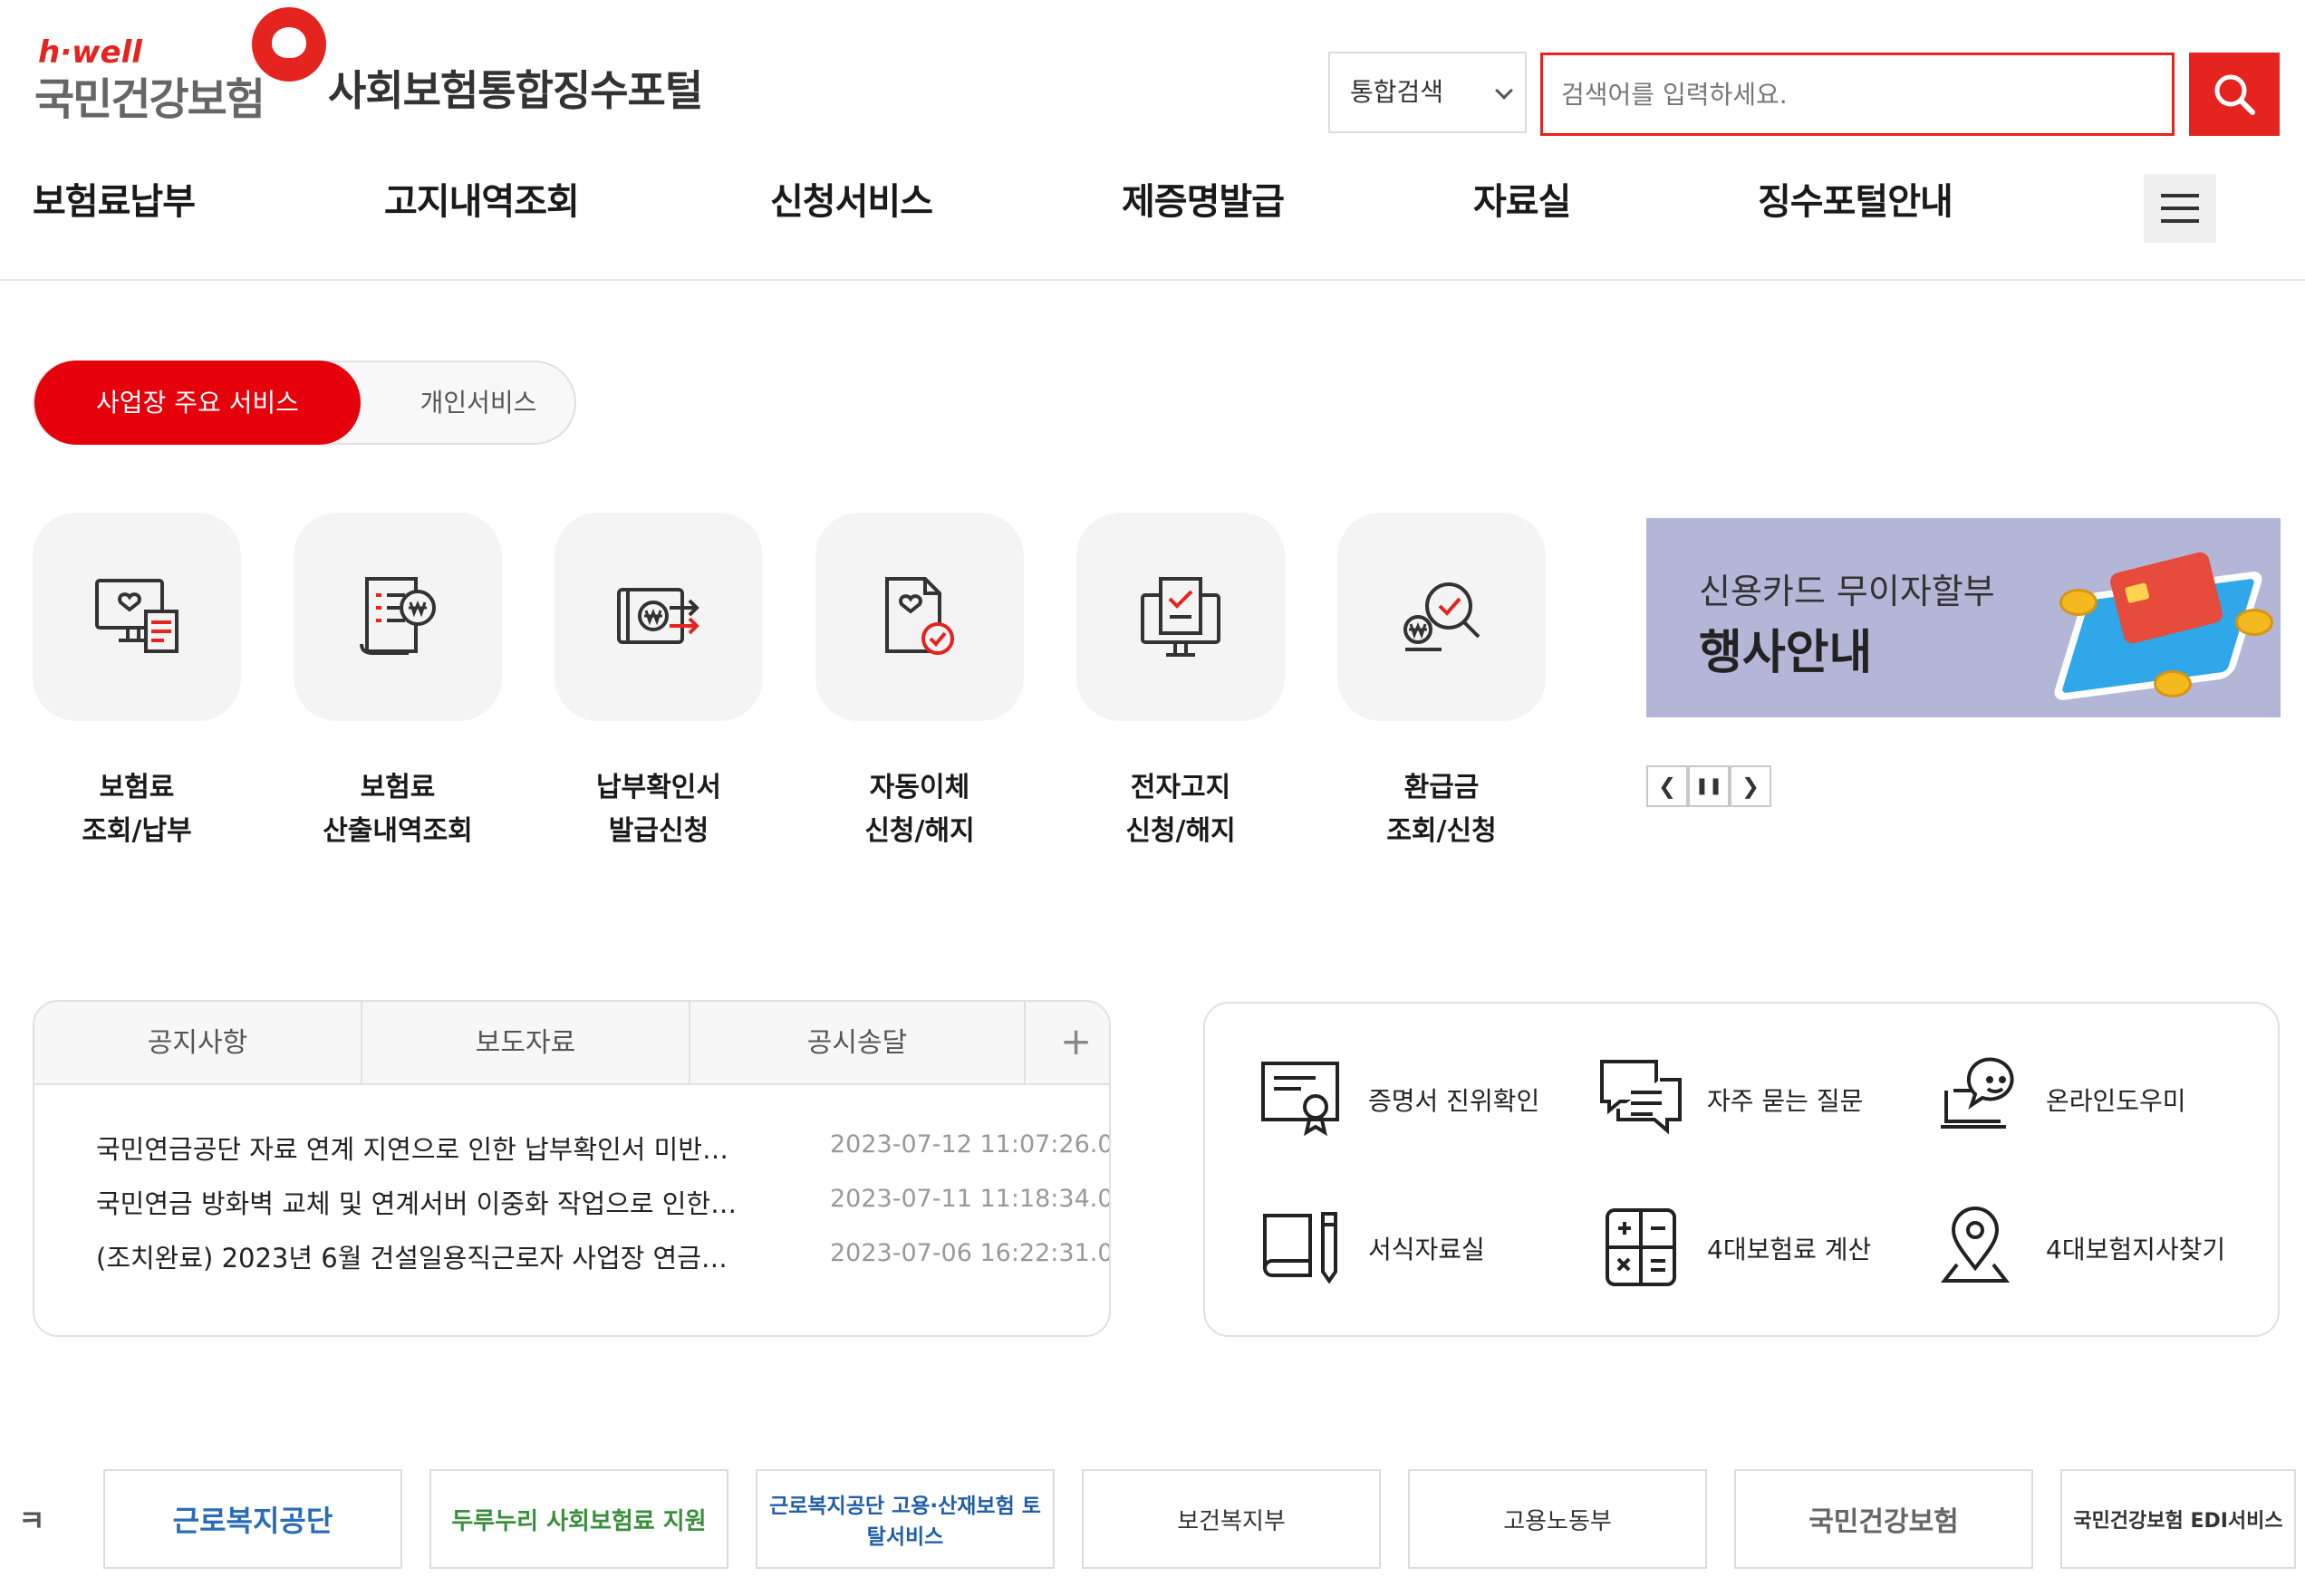  I want to click on search-button, so click(2234, 94).